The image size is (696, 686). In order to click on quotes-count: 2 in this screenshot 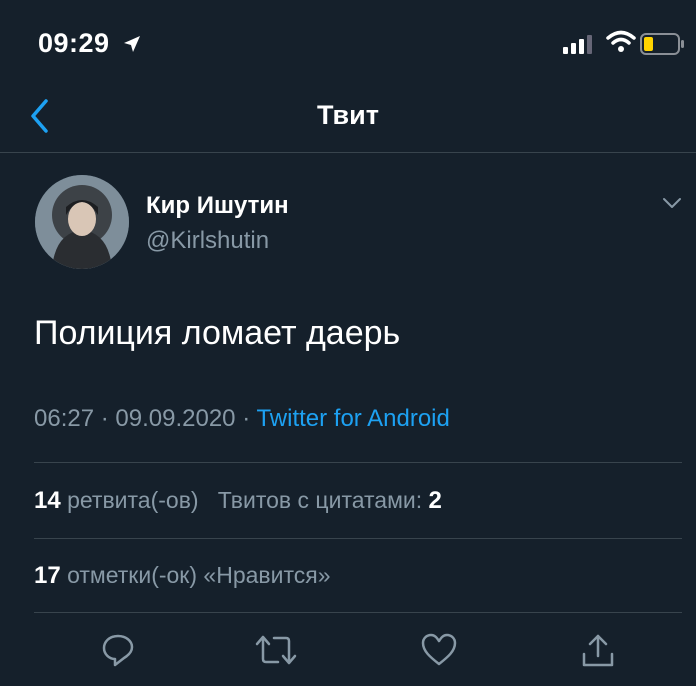, I will do `click(435, 500)`.